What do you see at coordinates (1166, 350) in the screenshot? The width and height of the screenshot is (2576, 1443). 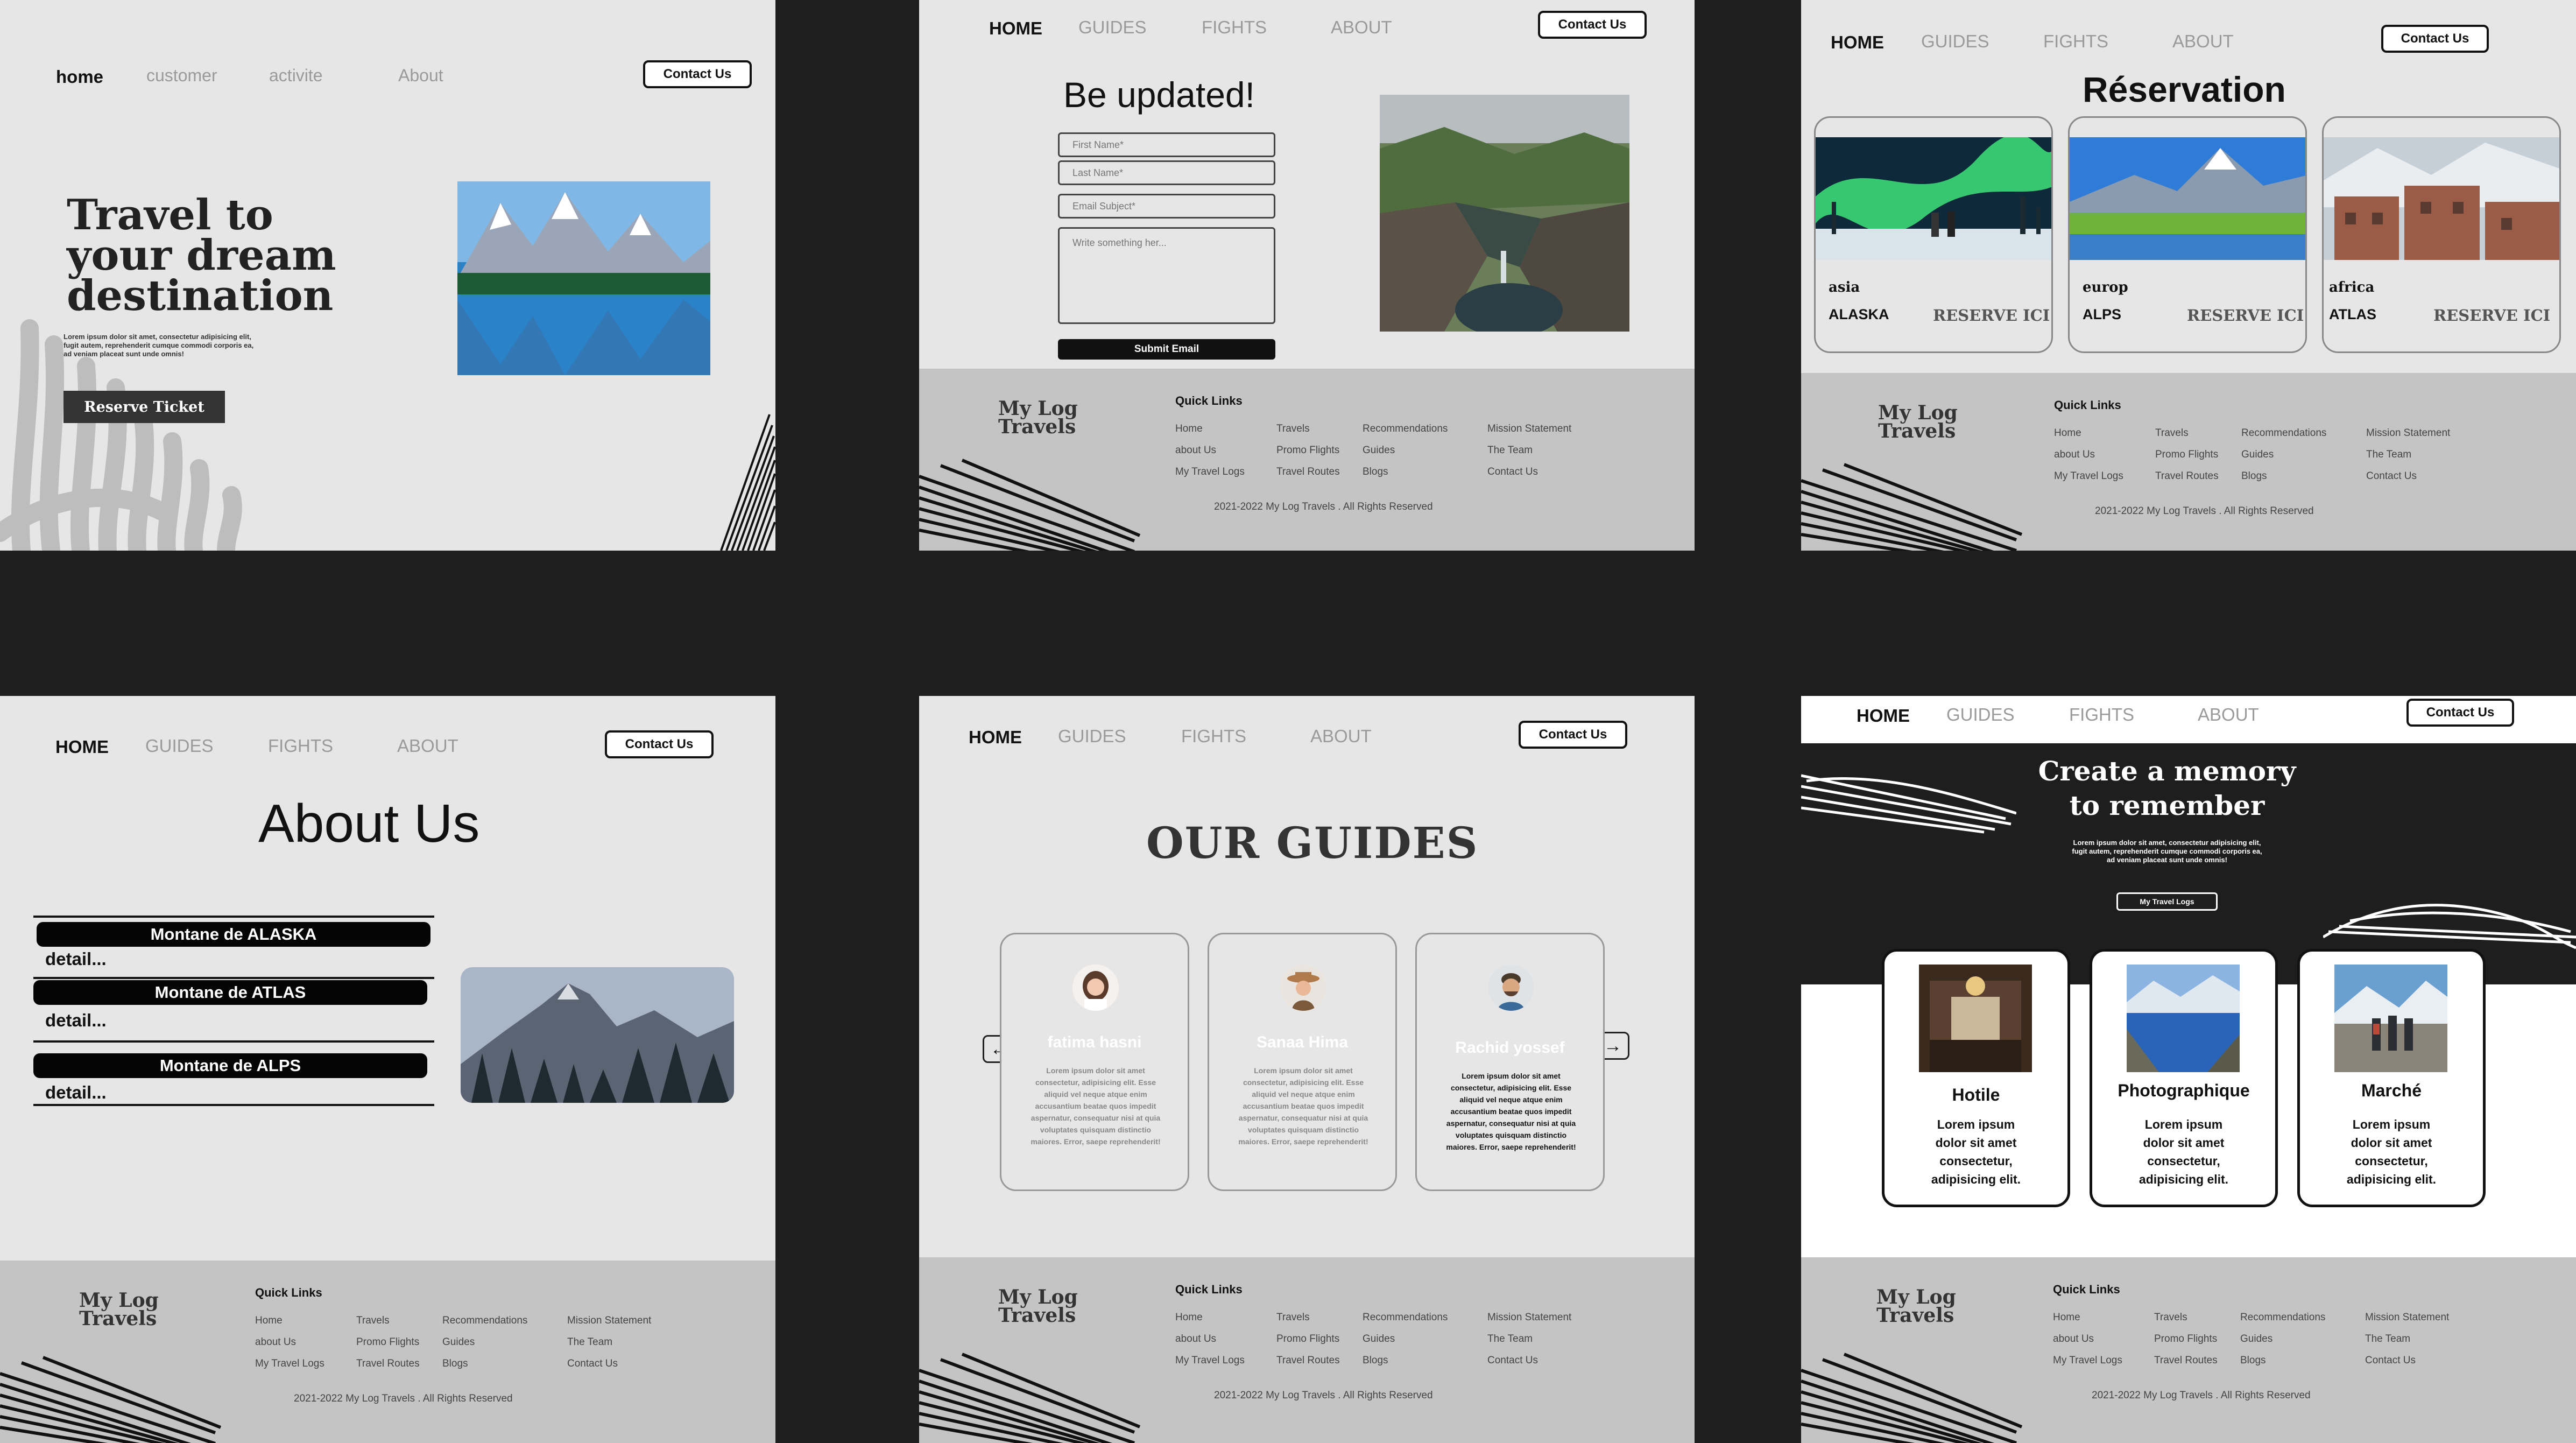 I see `submit-email-button: Submit Email` at bounding box center [1166, 350].